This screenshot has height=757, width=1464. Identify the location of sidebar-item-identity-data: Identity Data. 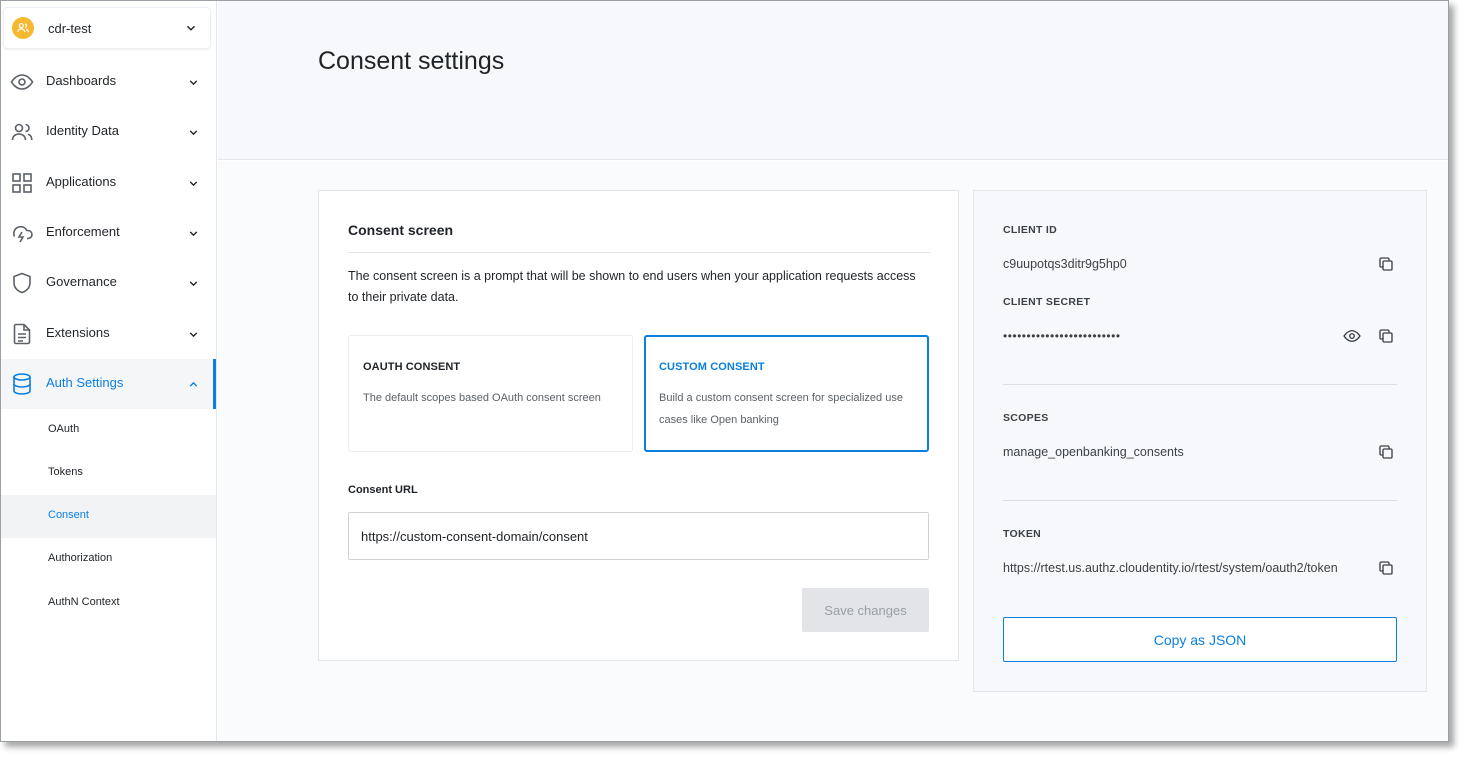
(108, 132).